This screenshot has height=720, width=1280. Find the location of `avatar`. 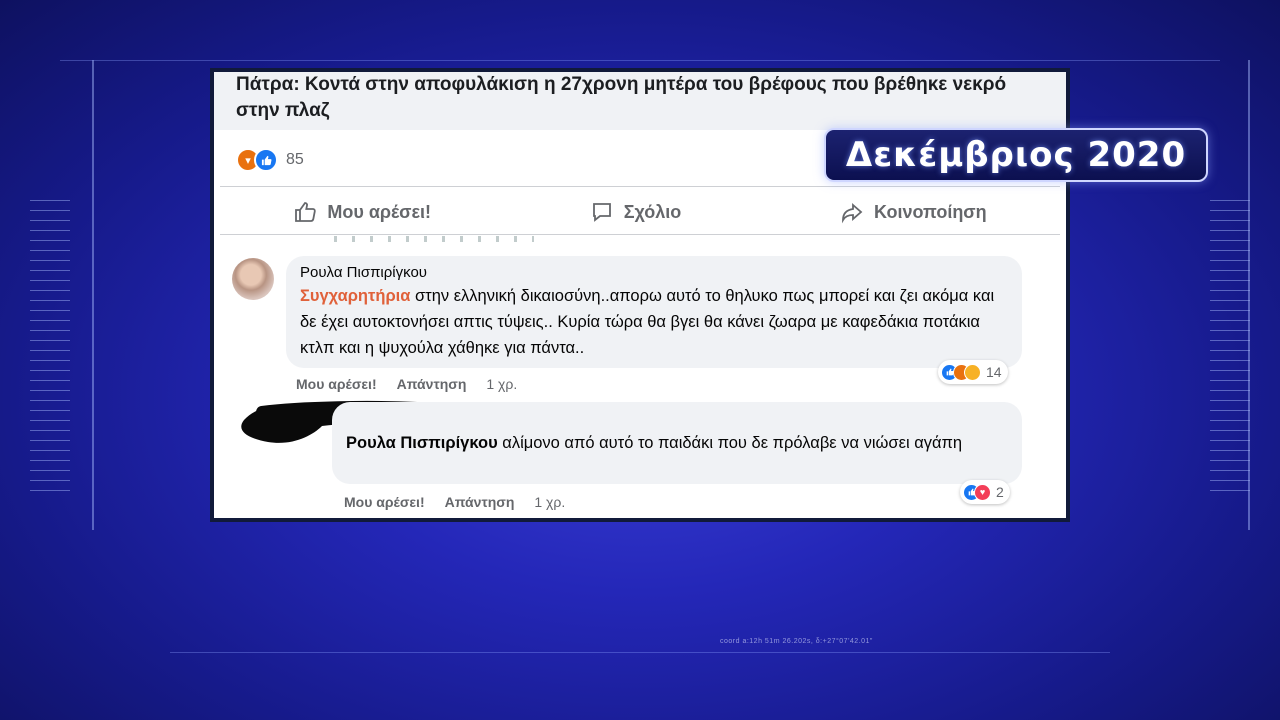

avatar is located at coordinates (253, 279).